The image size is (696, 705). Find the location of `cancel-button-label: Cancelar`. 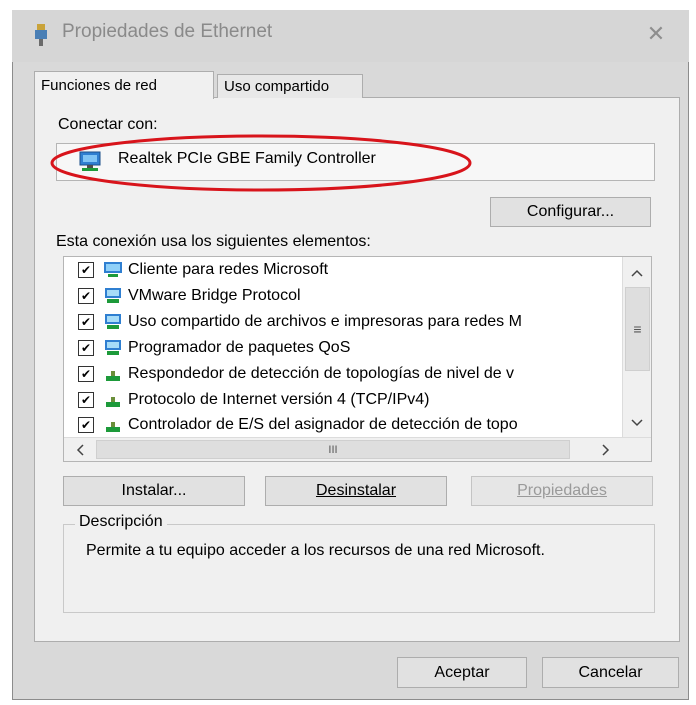

cancel-button-label: Cancelar is located at coordinates (610, 672).